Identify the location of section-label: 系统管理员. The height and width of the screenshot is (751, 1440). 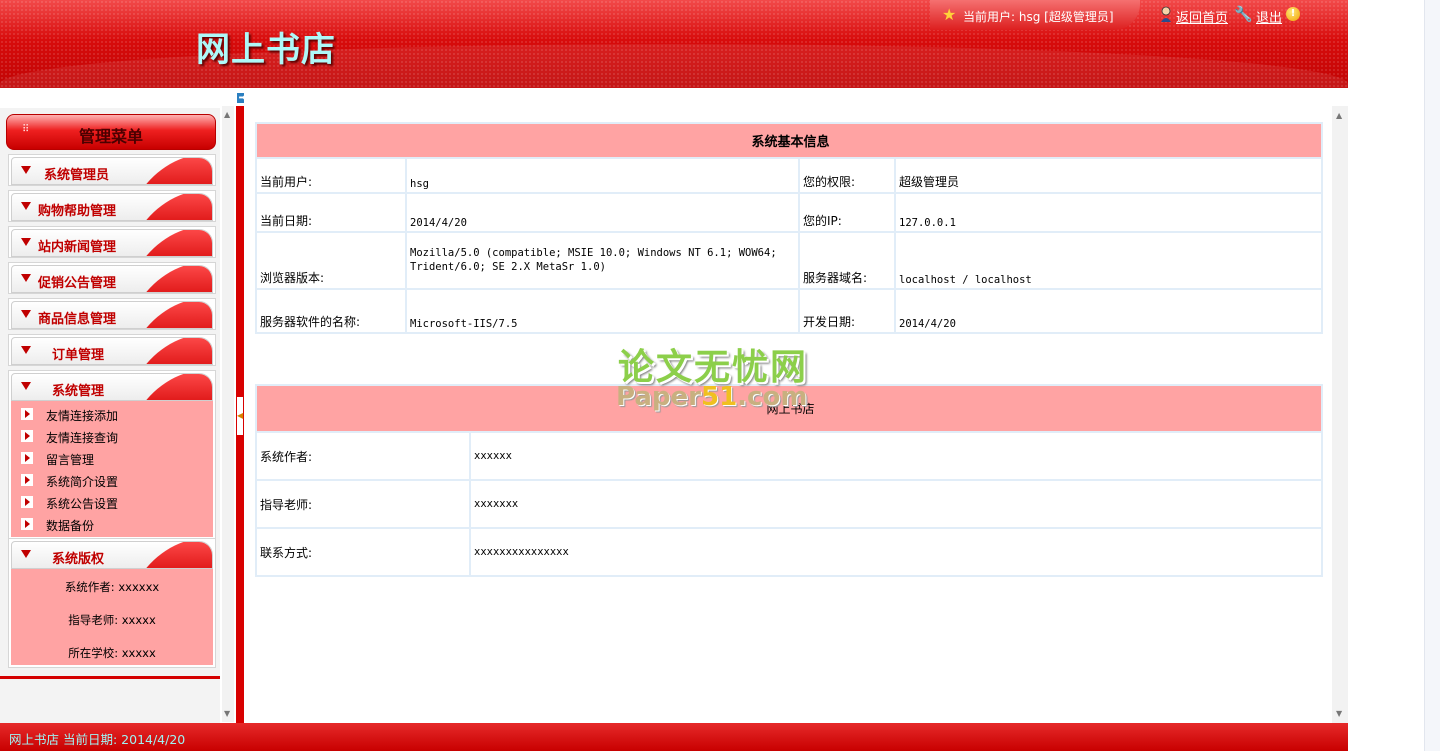
(77, 175).